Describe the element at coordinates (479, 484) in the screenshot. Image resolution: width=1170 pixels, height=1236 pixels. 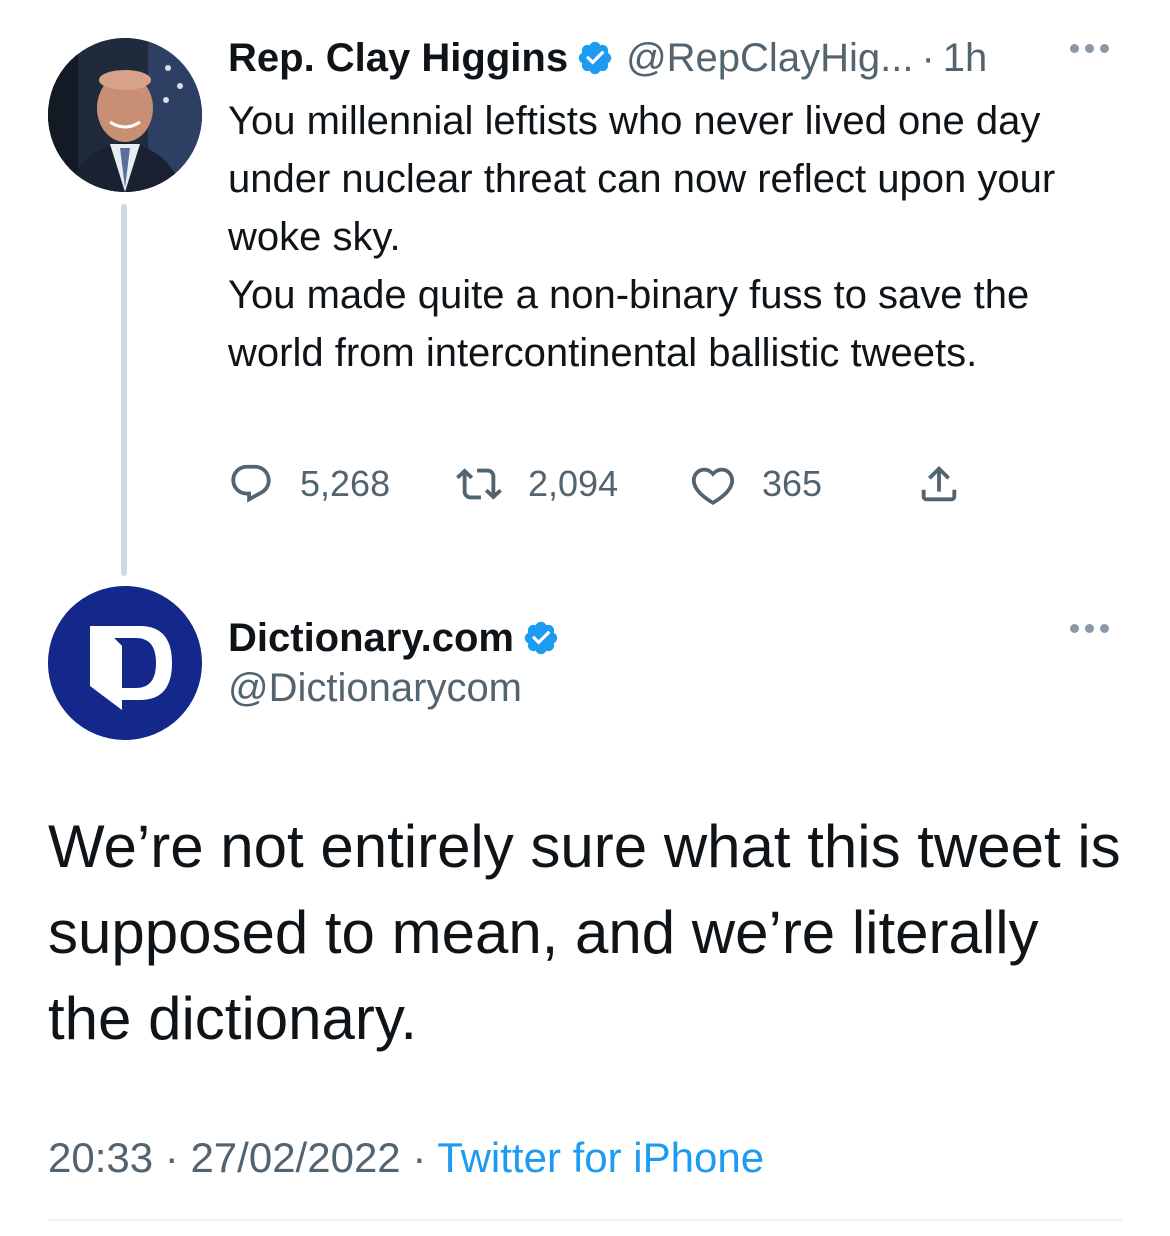
I see `retweet-icon` at that location.